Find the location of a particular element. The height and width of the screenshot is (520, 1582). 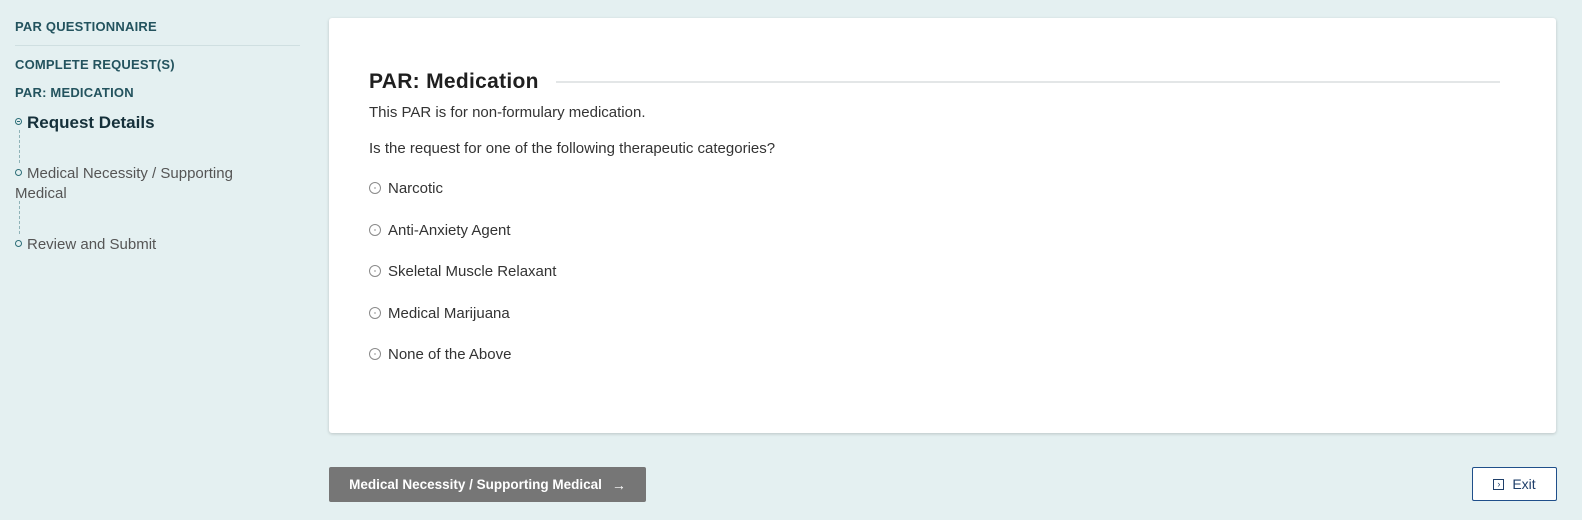

sidebar-divider is located at coordinates (157, 45).